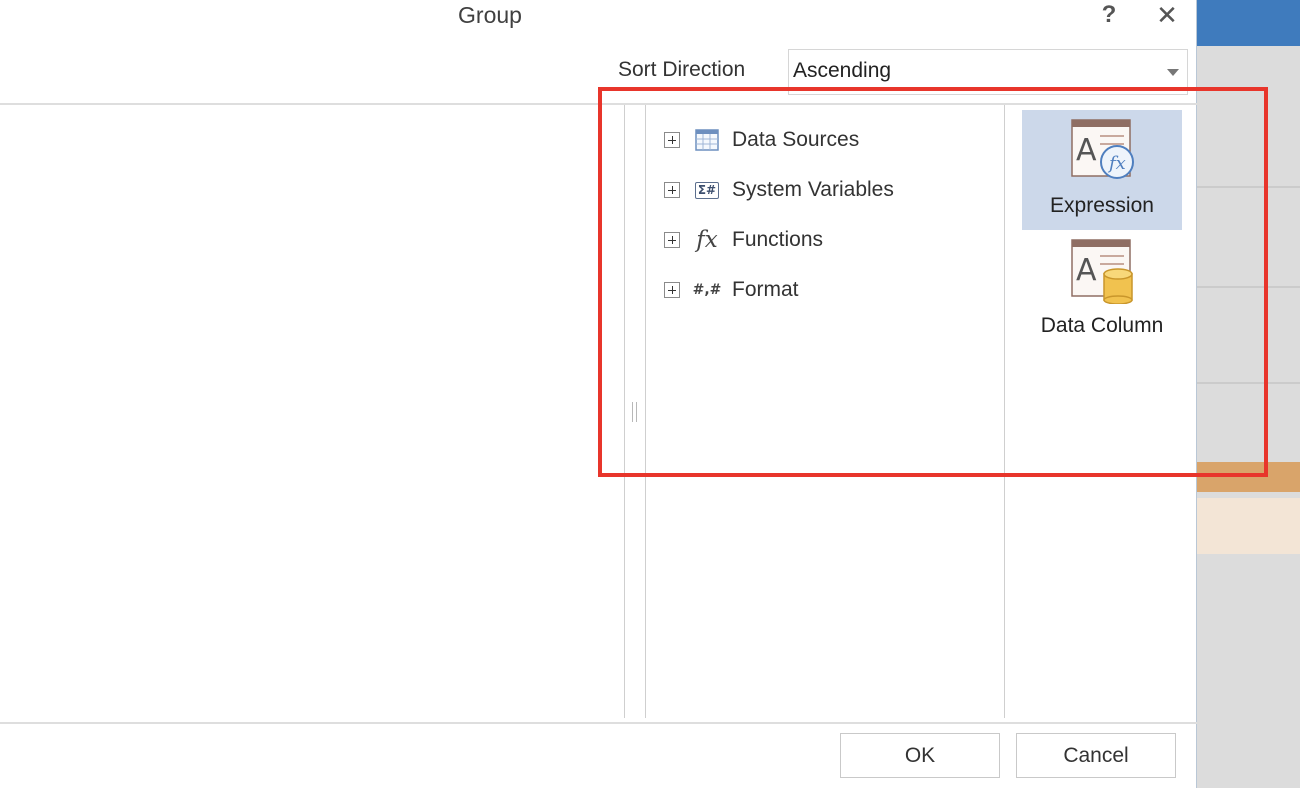 The width and height of the screenshot is (1300, 788). Describe the element at coordinates (1173, 72) in the screenshot. I see `dropdown-arrow-icon` at that location.